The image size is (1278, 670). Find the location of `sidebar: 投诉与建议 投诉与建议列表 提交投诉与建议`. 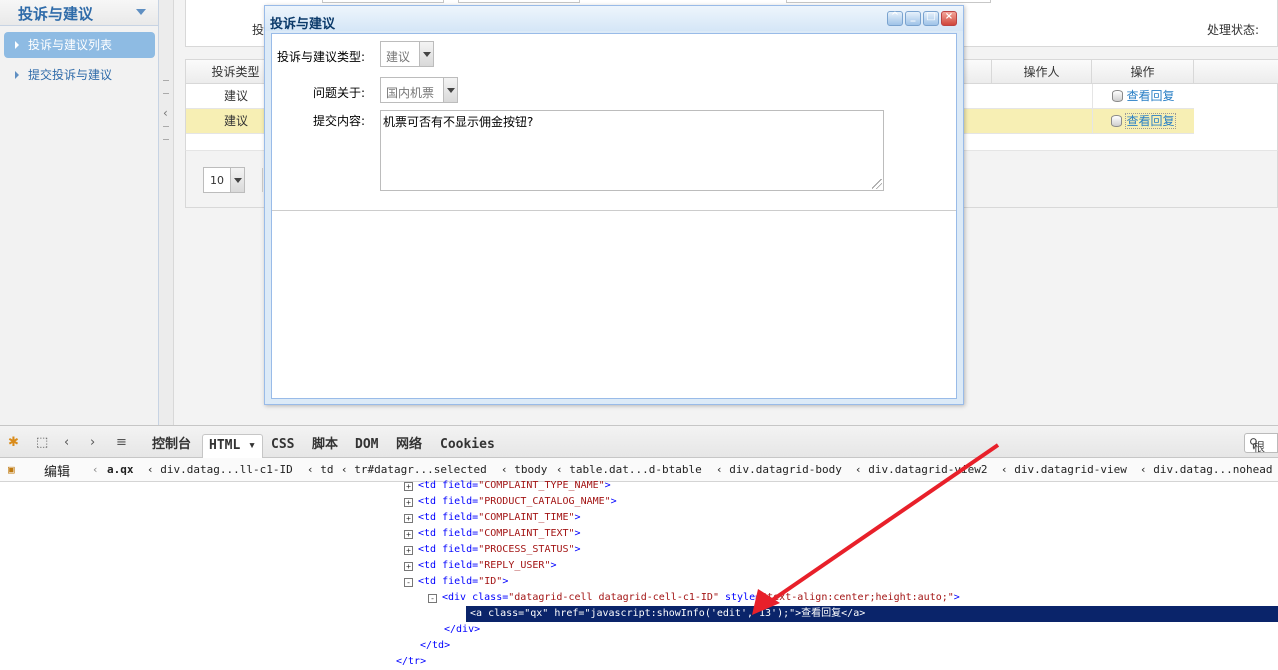

sidebar: 投诉与建议 投诉与建议列表 提交投诉与建议 is located at coordinates (79, 212).